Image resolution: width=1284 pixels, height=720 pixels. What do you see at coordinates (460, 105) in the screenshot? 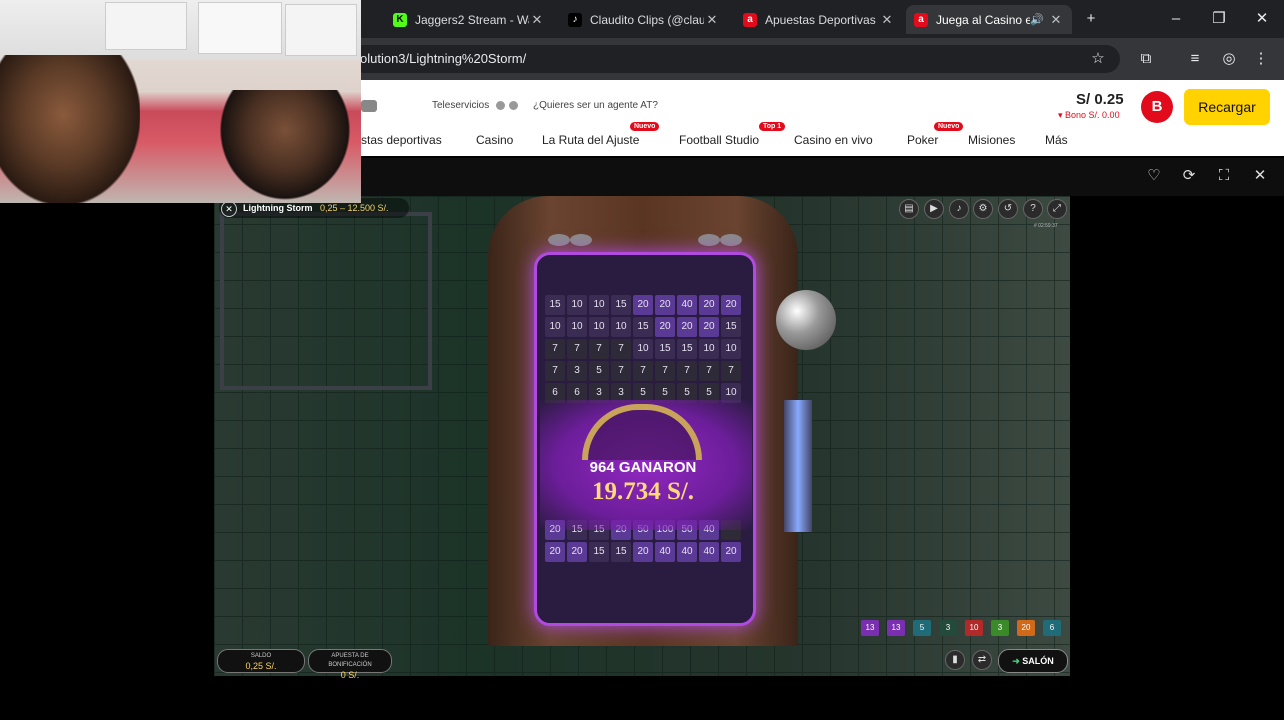
I see `teleservicios-link: Teleservicios` at bounding box center [460, 105].